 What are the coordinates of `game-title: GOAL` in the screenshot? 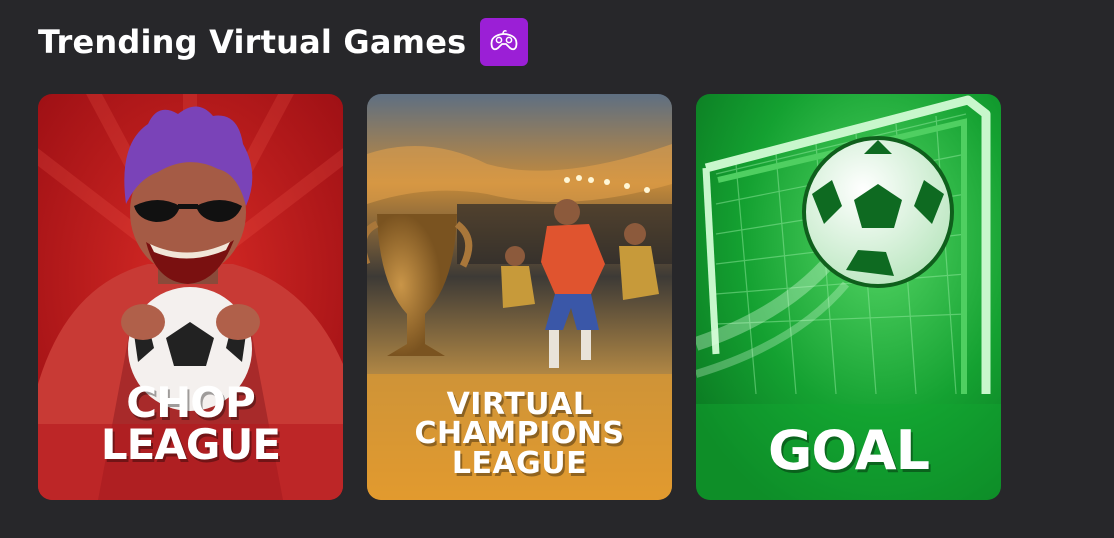 It's located at (849, 450).